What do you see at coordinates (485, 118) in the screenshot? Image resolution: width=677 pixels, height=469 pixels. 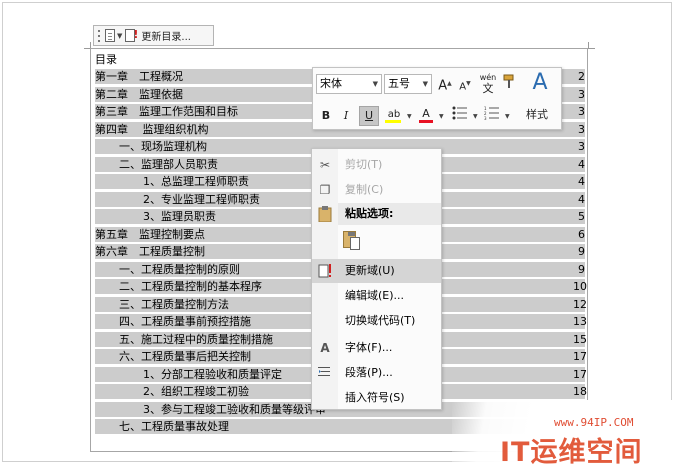 I see `svg-text: 3` at bounding box center [485, 118].